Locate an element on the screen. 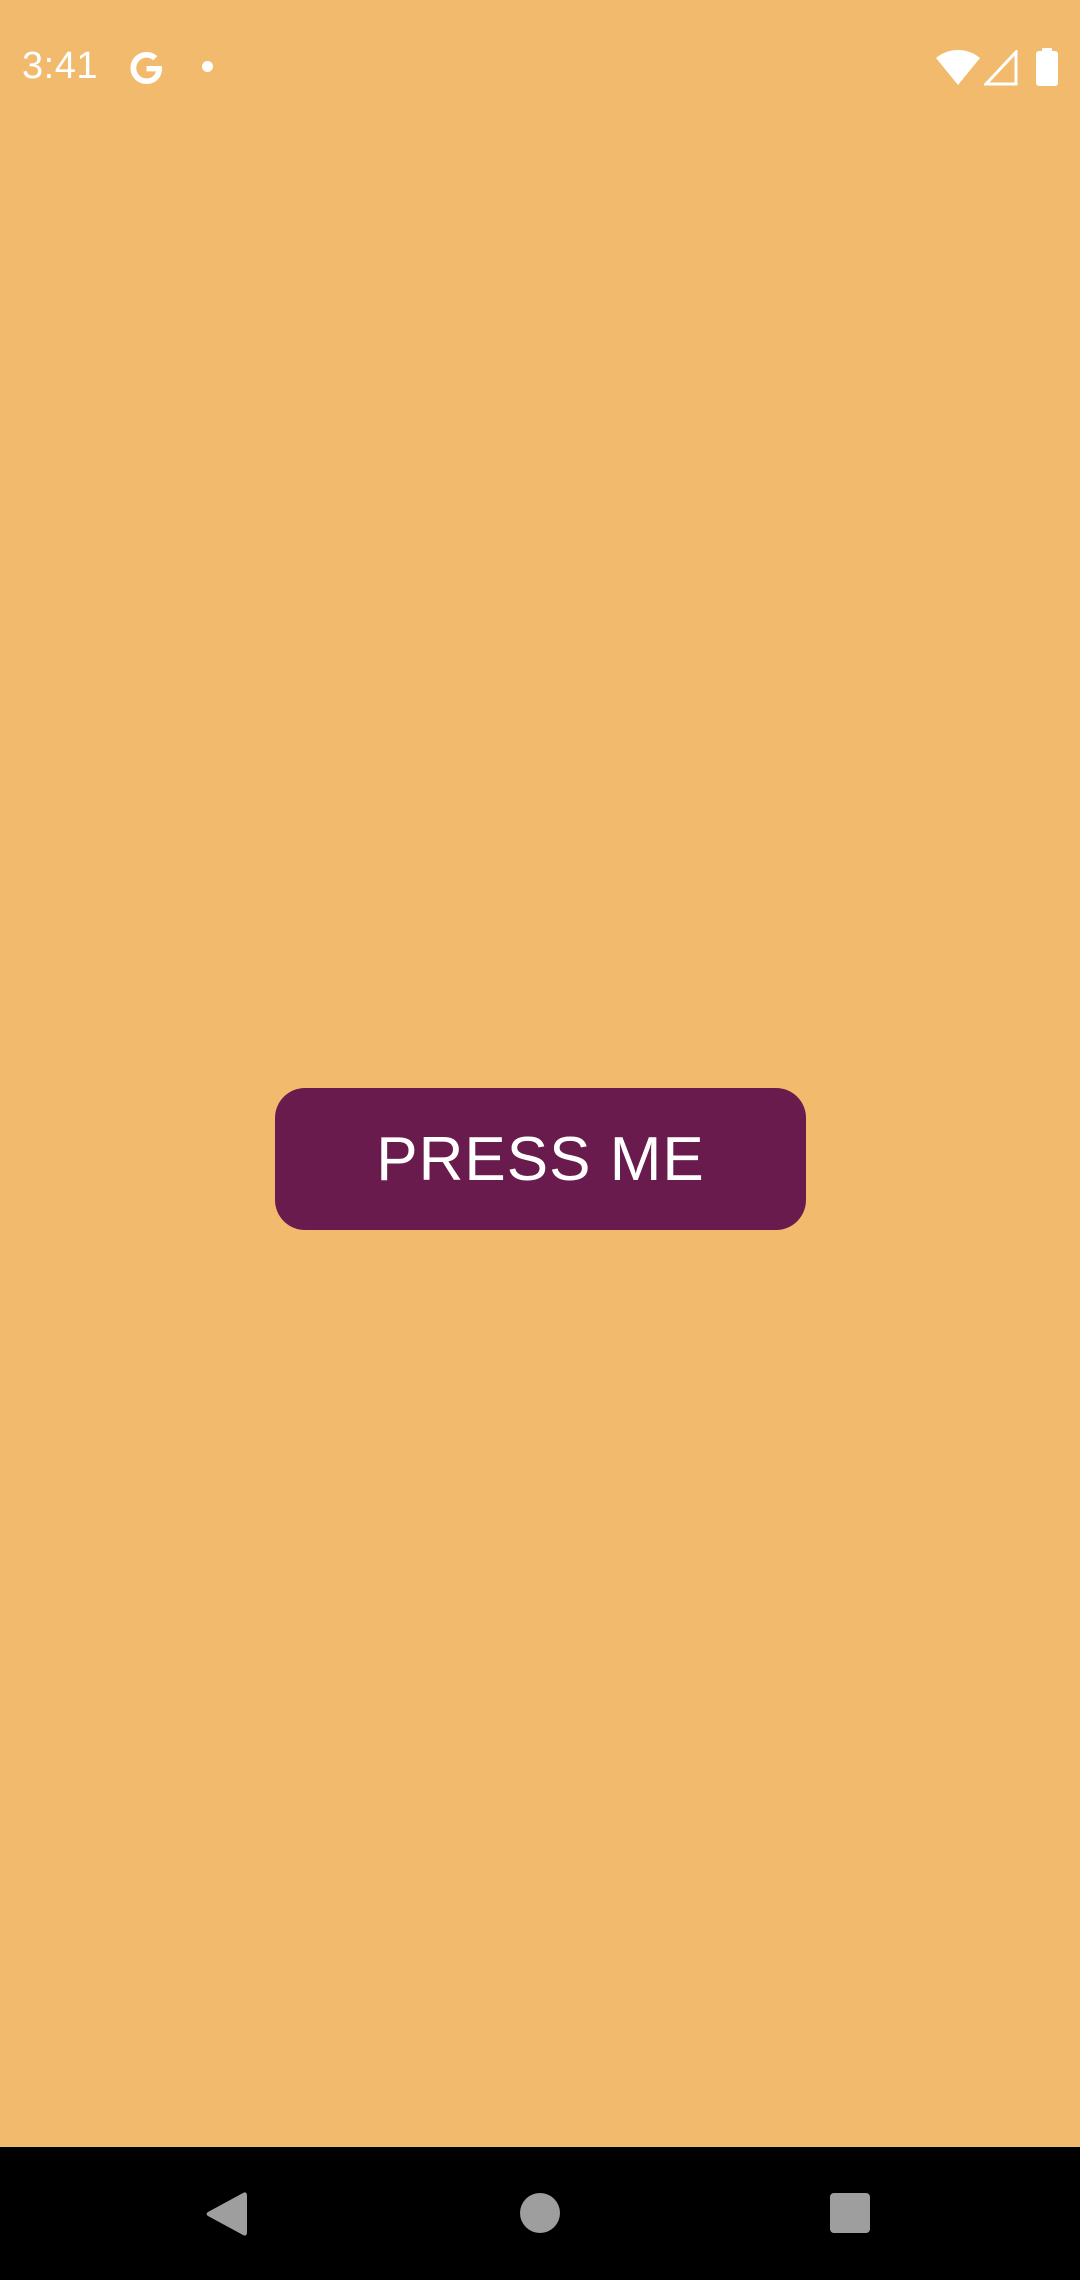  recents-icon is located at coordinates (850, 2213).